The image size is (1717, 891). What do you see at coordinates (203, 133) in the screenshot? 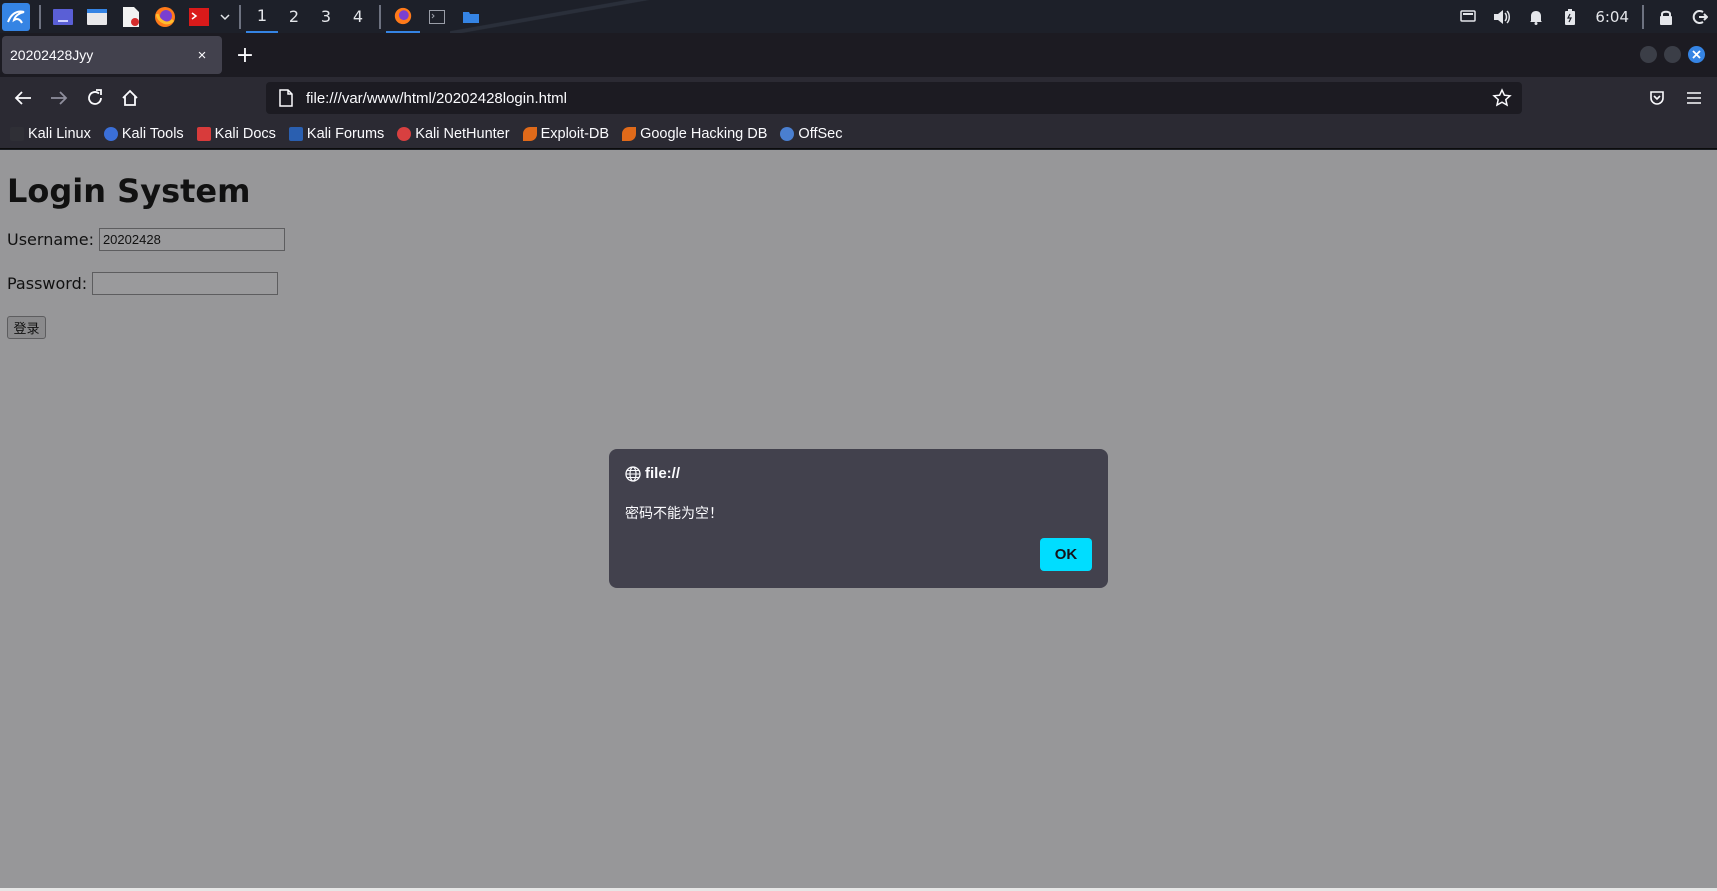
I see `kali-docs-icon` at bounding box center [203, 133].